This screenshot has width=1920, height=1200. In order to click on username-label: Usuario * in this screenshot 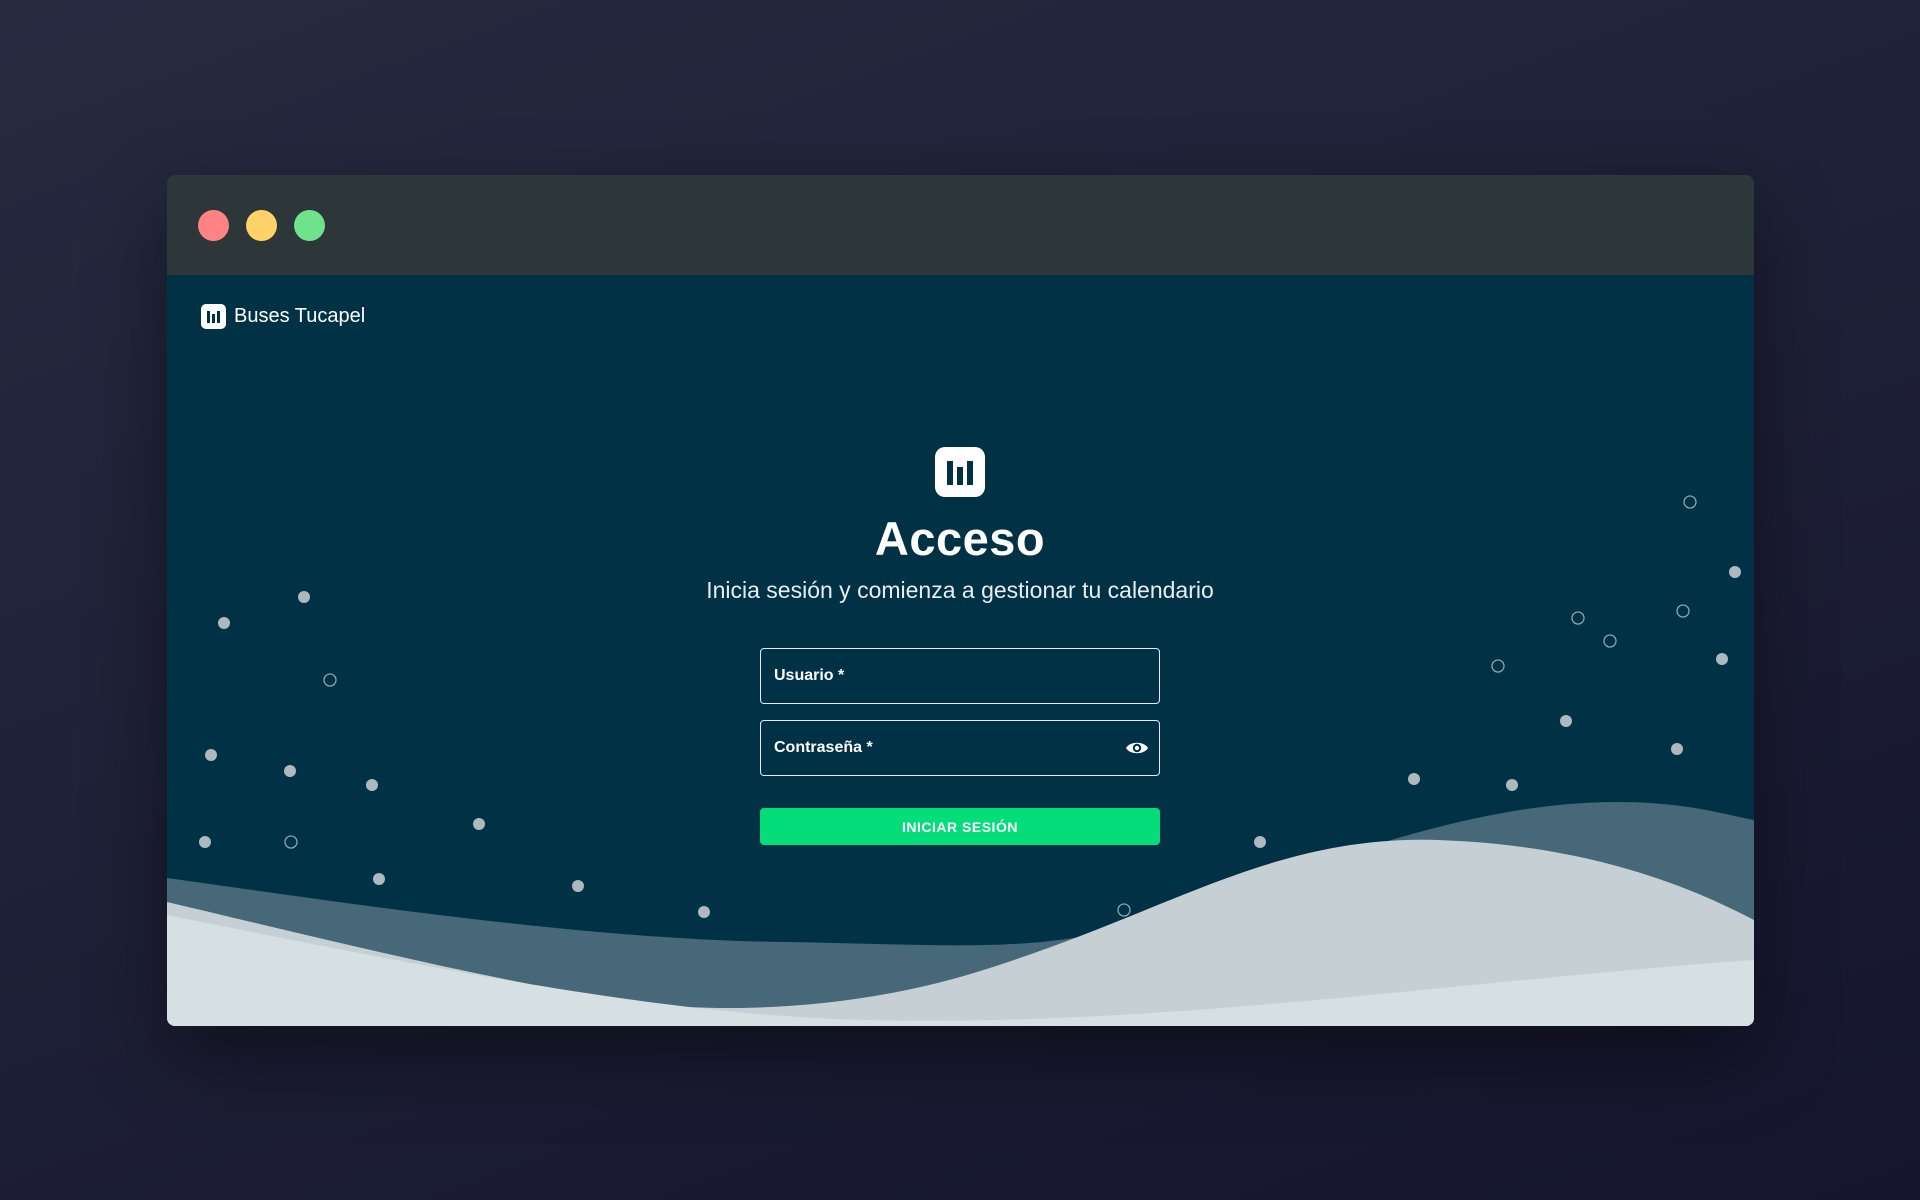, I will do `click(809, 675)`.